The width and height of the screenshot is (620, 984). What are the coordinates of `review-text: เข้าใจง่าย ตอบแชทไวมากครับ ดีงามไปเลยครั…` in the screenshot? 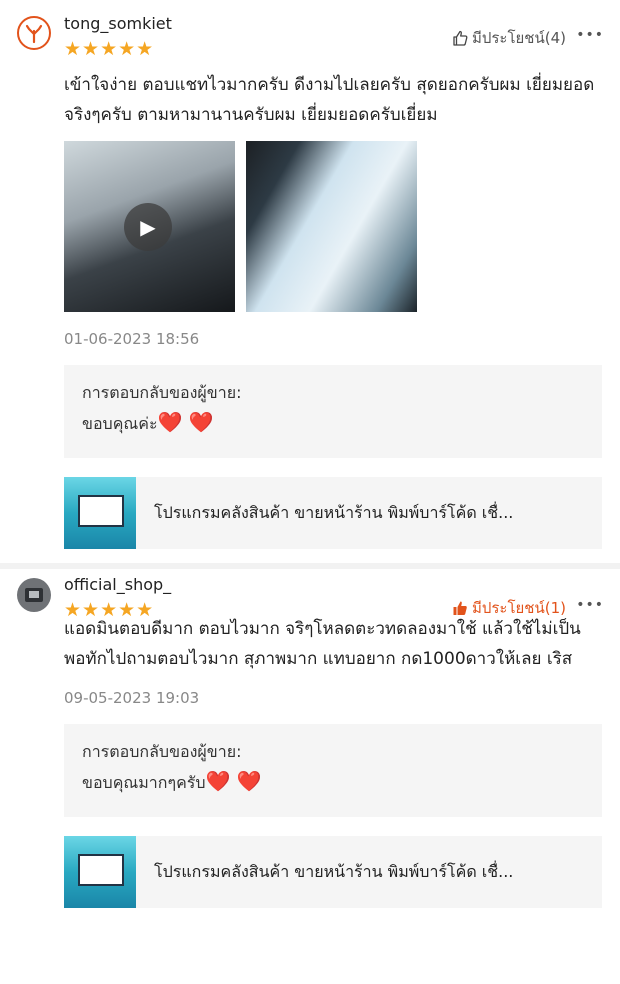 It's located at (329, 100).